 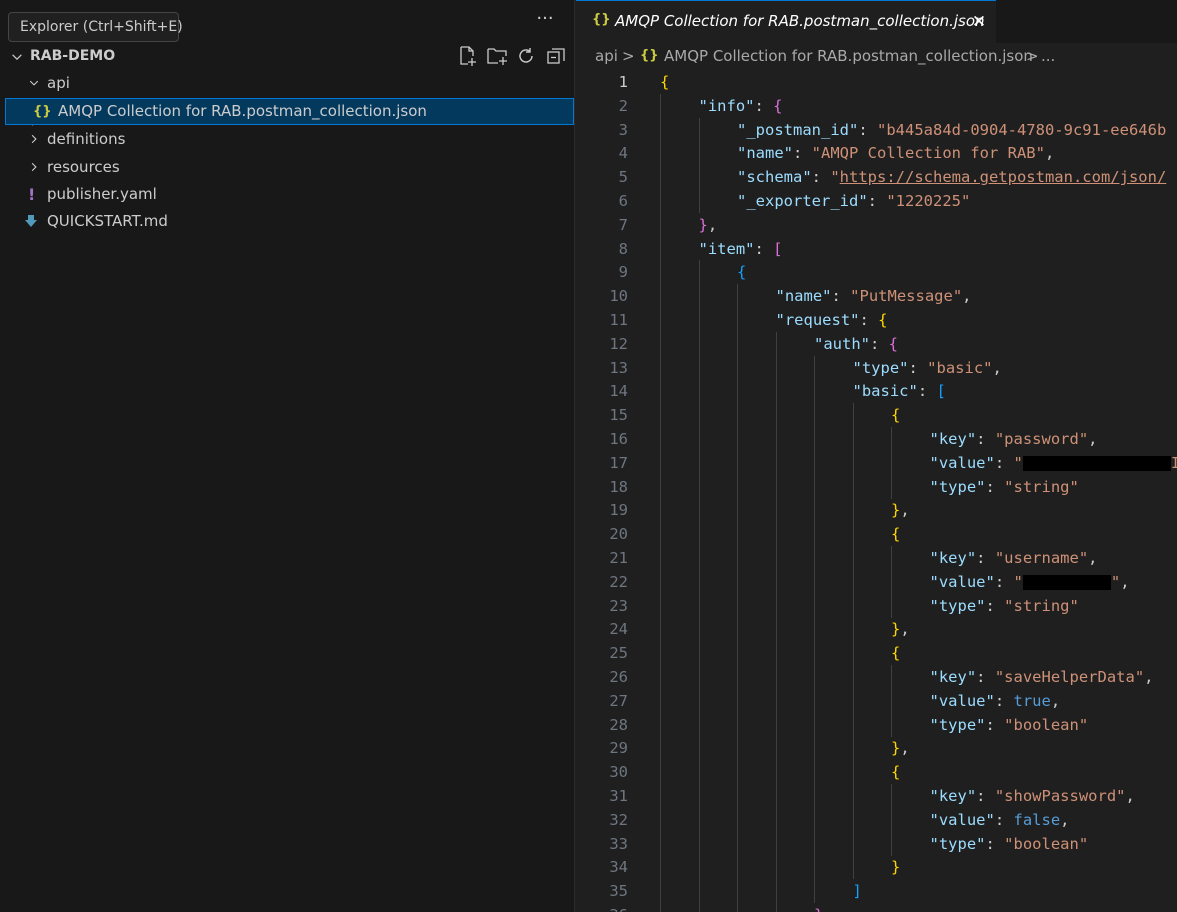 I want to click on code-line: 16 "key": "password",, so click(x=876, y=439).